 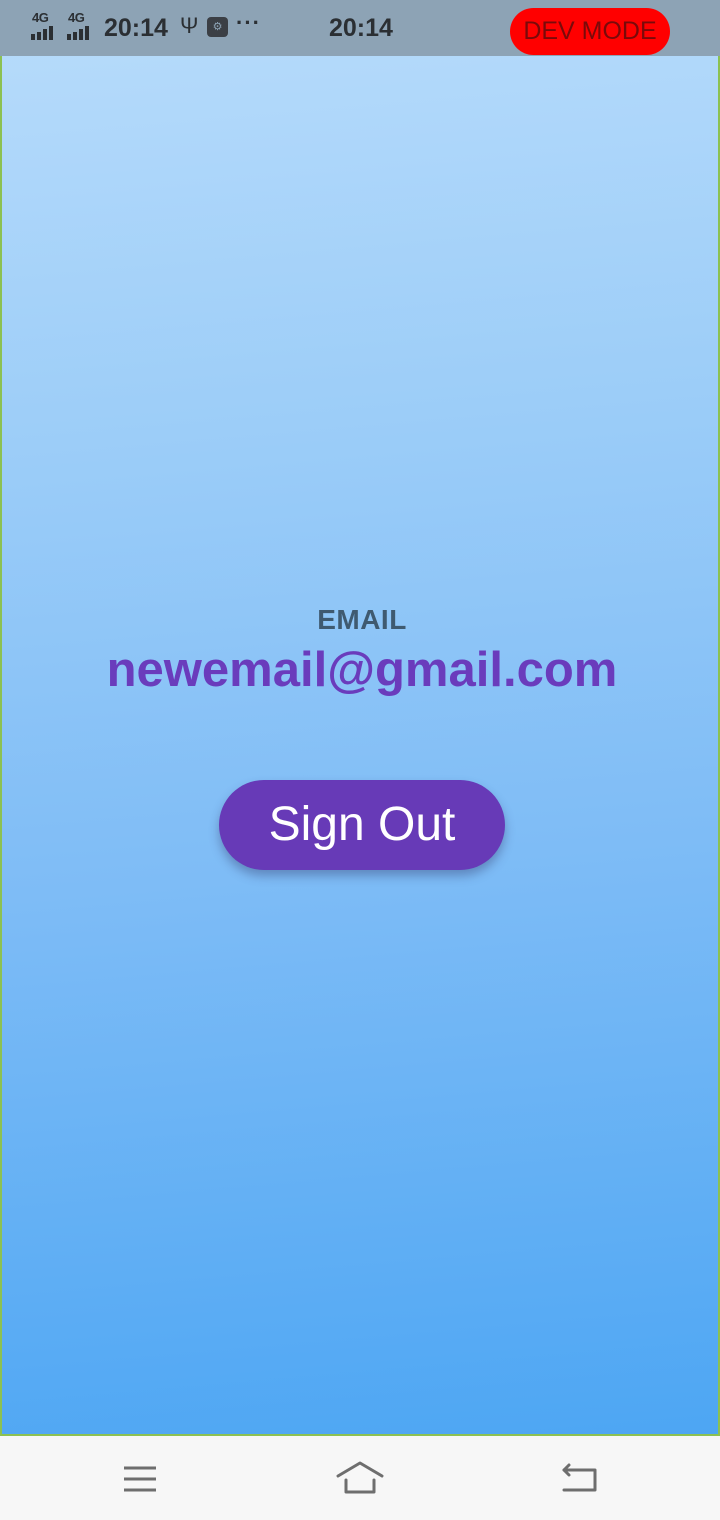 I want to click on navigation-bar, so click(x=360, y=1478).